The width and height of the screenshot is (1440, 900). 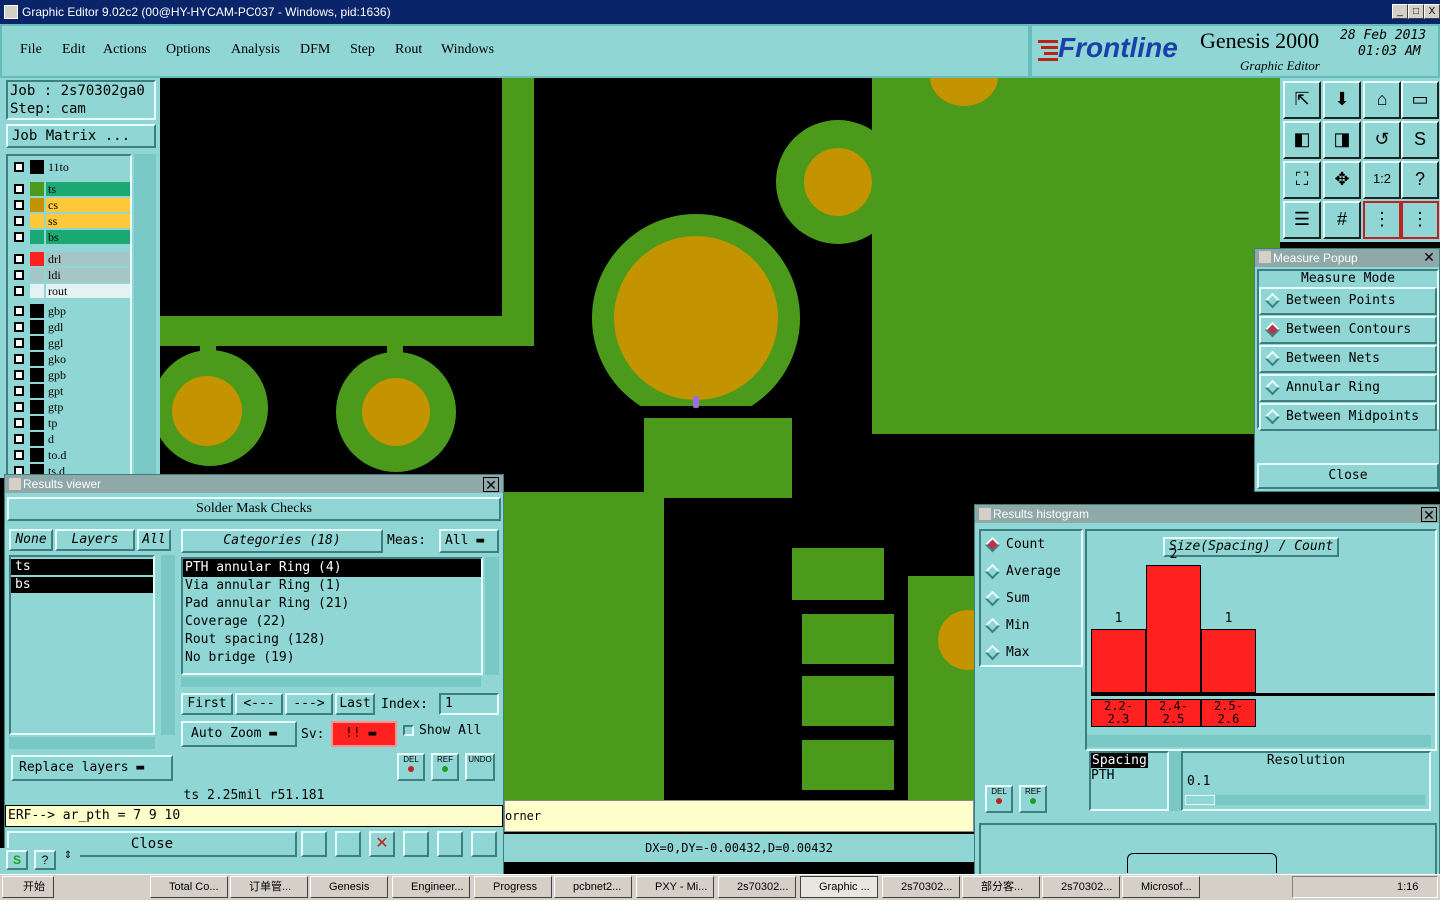 What do you see at coordinates (71, 167) in the screenshot?
I see `layer-row-11to: 11to` at bounding box center [71, 167].